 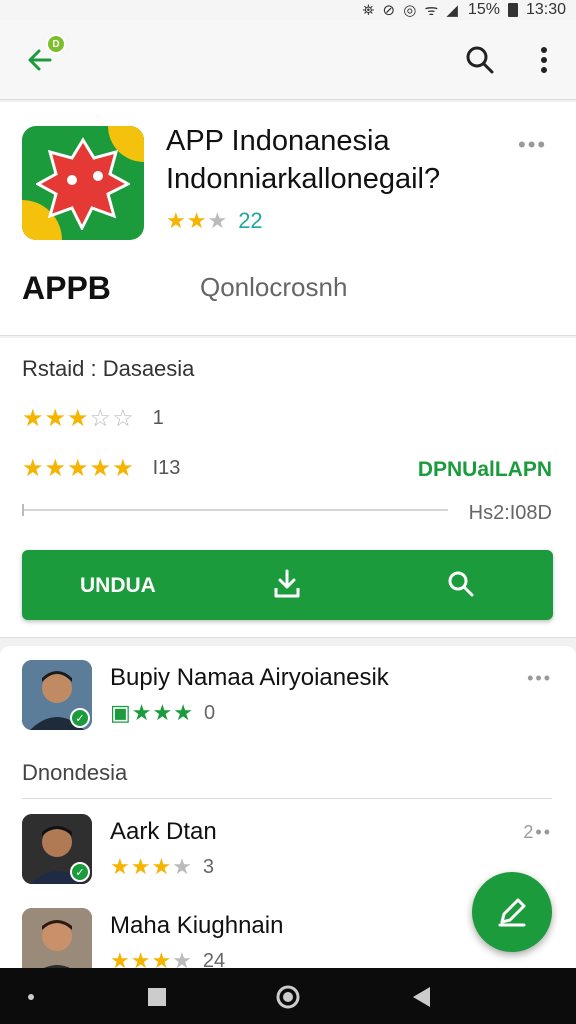 I want to click on review-rating: ▣★★★ 0, so click(x=162, y=713).